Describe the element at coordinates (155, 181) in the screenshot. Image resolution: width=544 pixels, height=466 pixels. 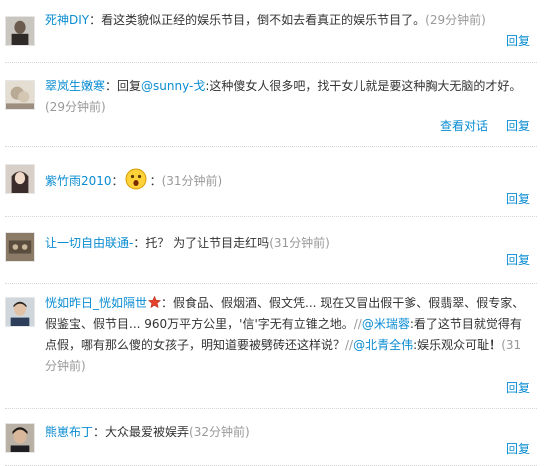
I see `comment-text: ：` at that location.